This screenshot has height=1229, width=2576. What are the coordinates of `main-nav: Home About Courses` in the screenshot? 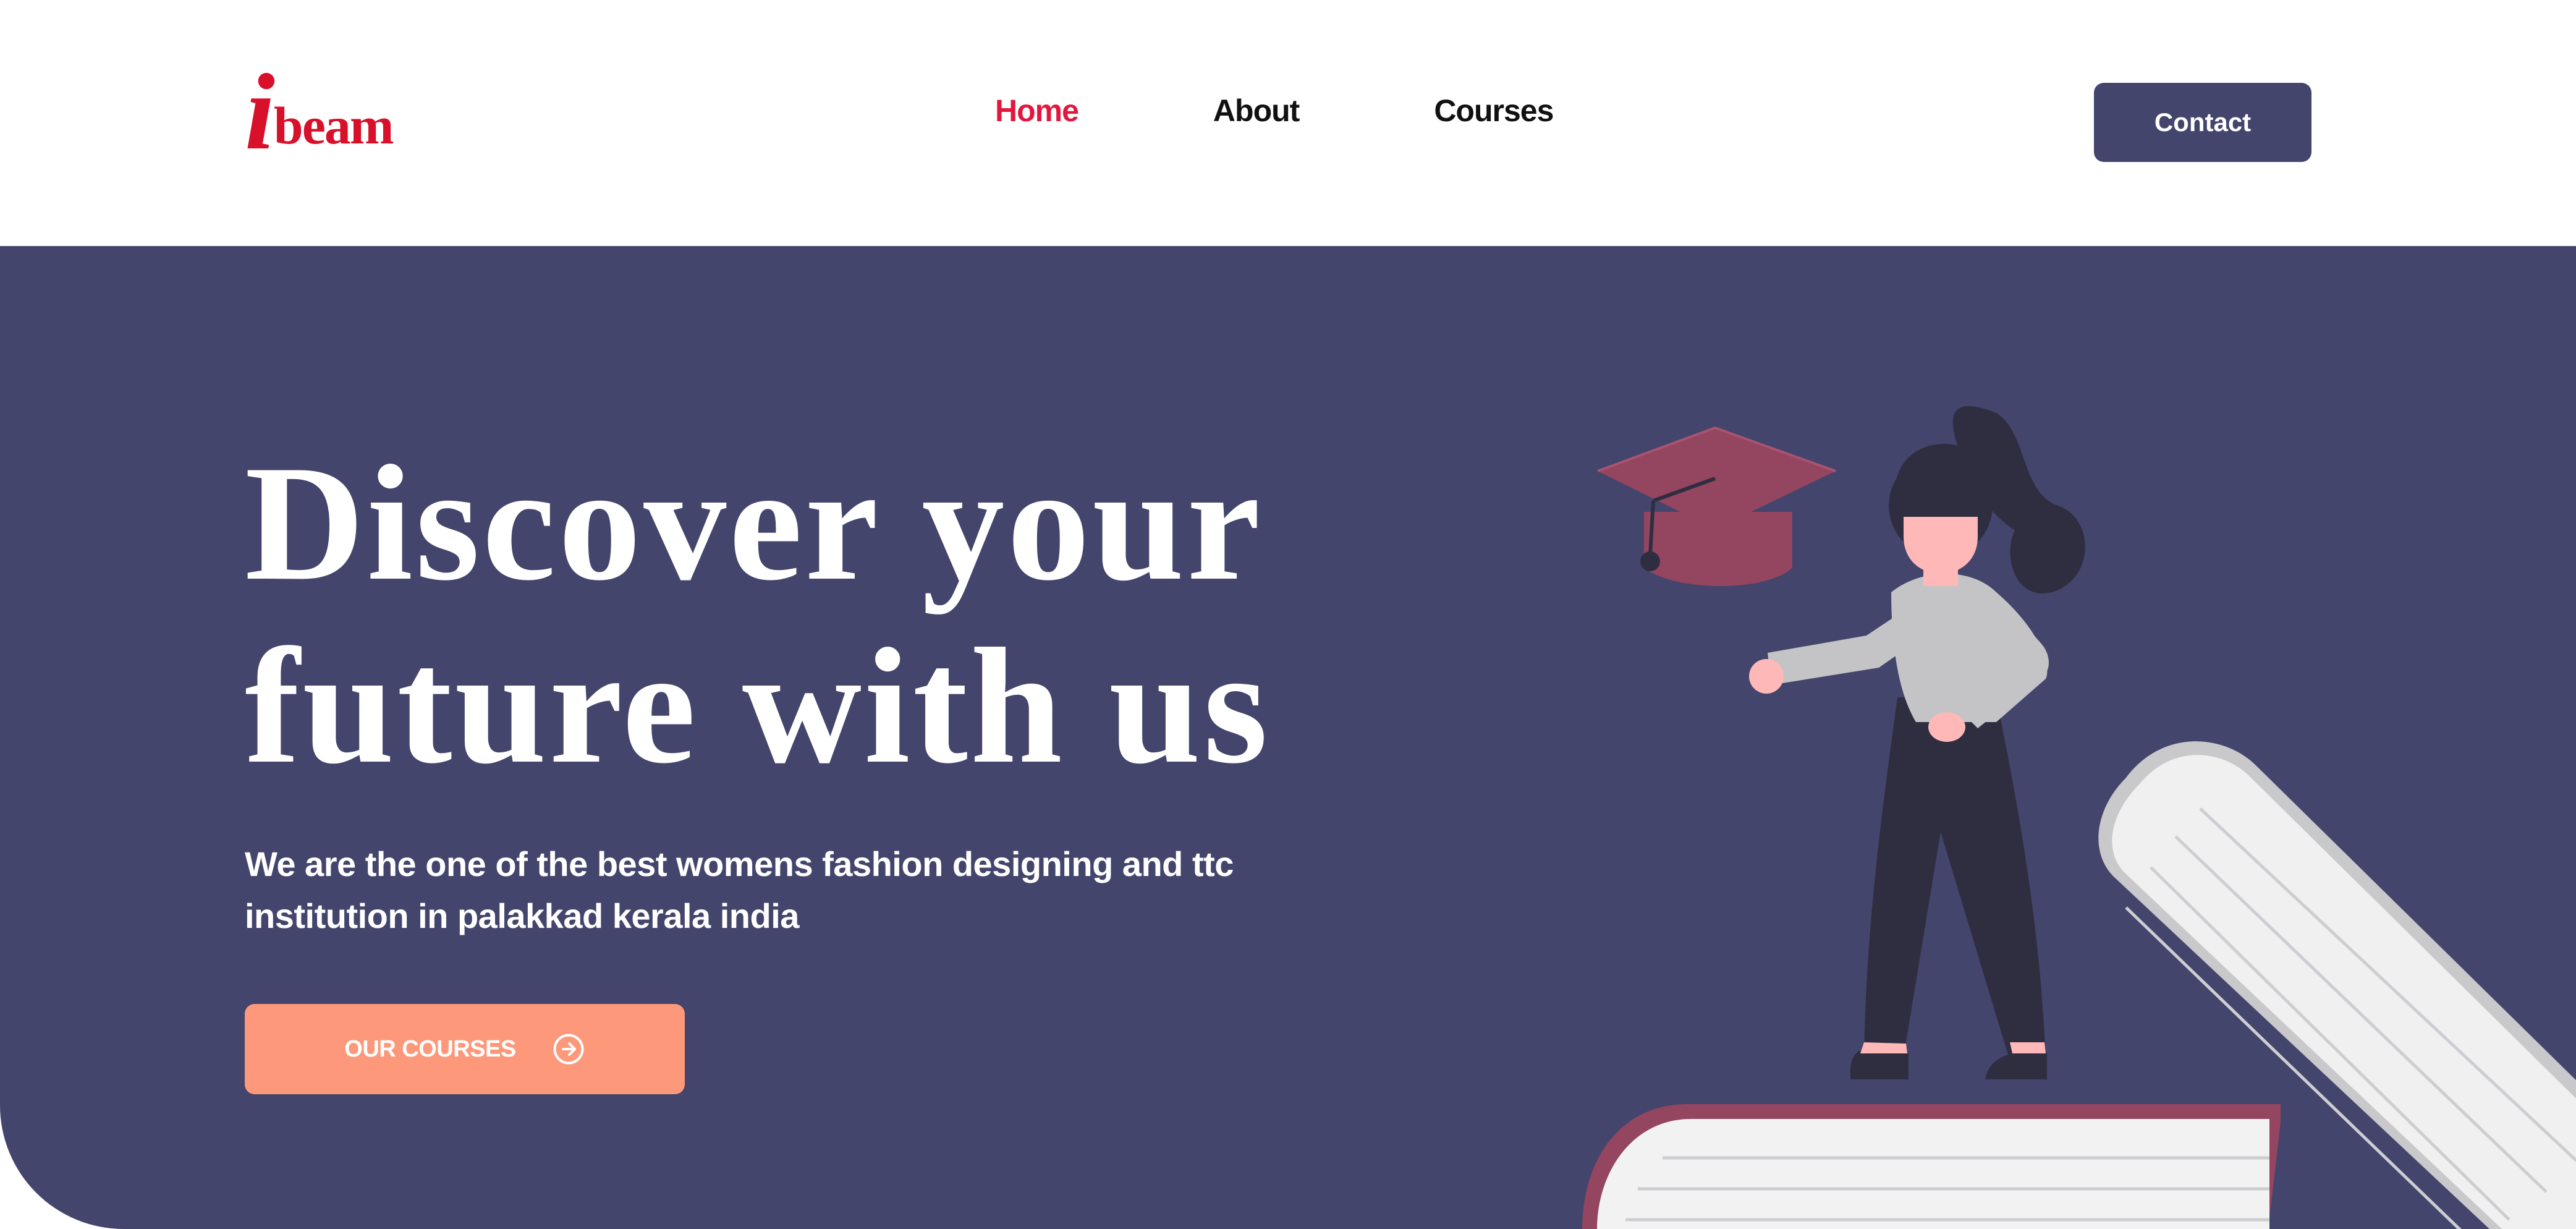 It's located at (1274, 111).